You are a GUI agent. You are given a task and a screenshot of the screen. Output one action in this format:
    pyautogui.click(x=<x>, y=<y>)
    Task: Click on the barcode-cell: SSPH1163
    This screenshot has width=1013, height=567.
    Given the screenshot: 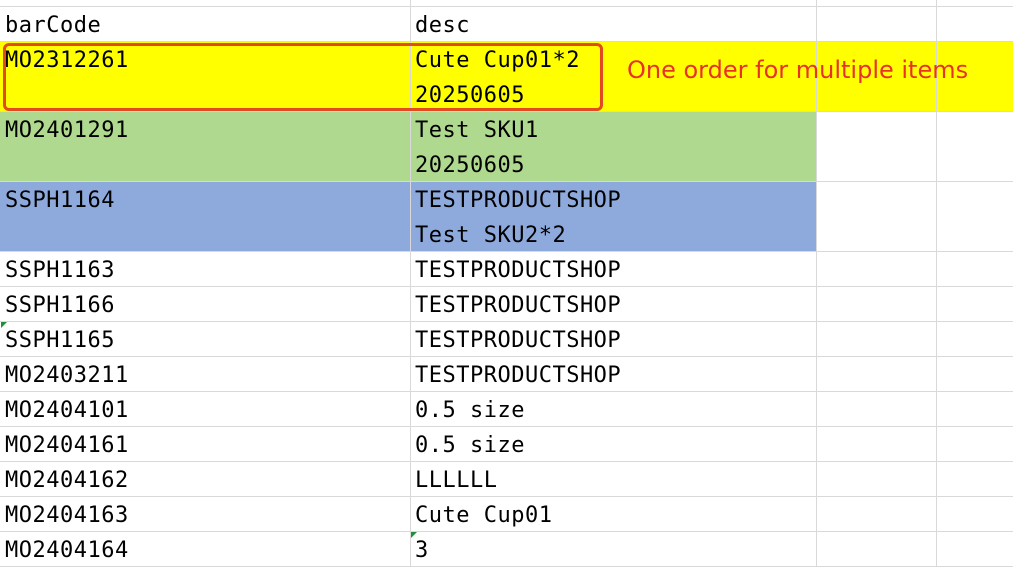 What is the action you would take?
    pyautogui.click(x=60, y=270)
    